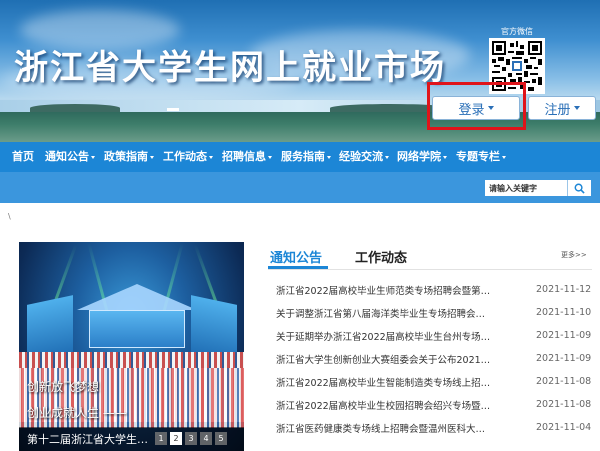 The height and width of the screenshot is (451, 600). What do you see at coordinates (221, 438) in the screenshot?
I see `slider-page-5: 5` at bounding box center [221, 438].